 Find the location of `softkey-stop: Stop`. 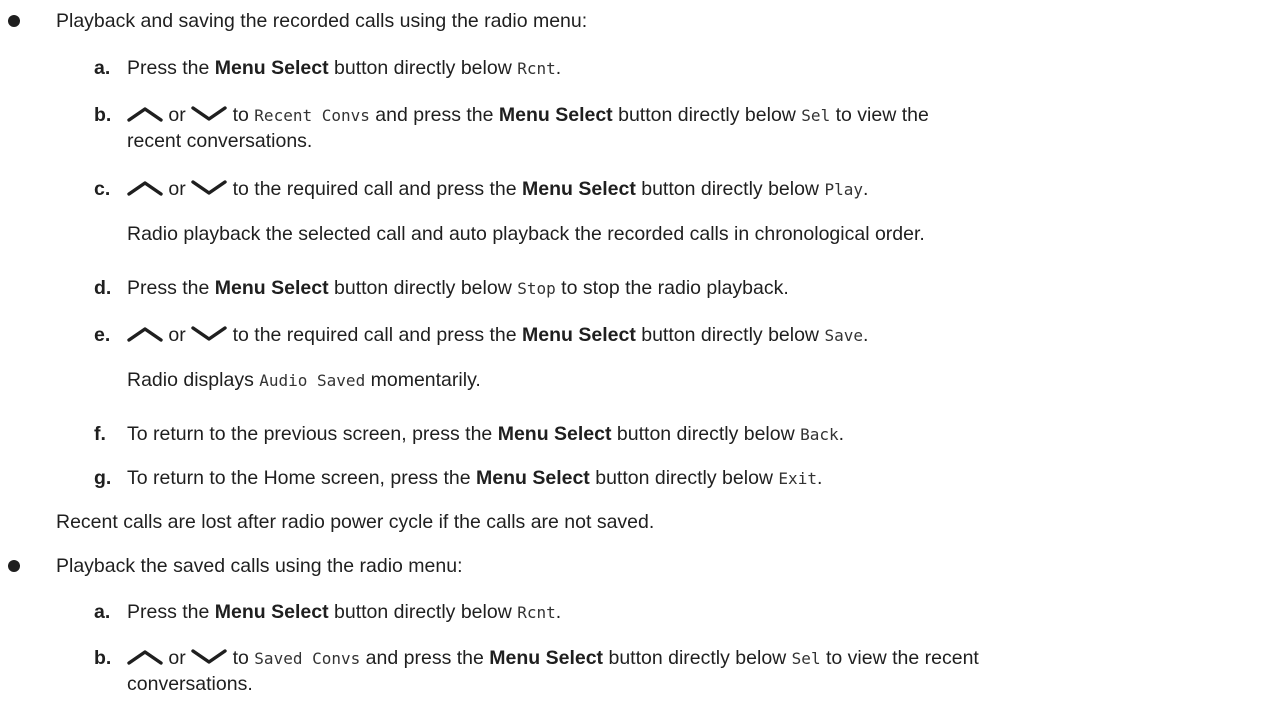

softkey-stop: Stop is located at coordinates (536, 288).